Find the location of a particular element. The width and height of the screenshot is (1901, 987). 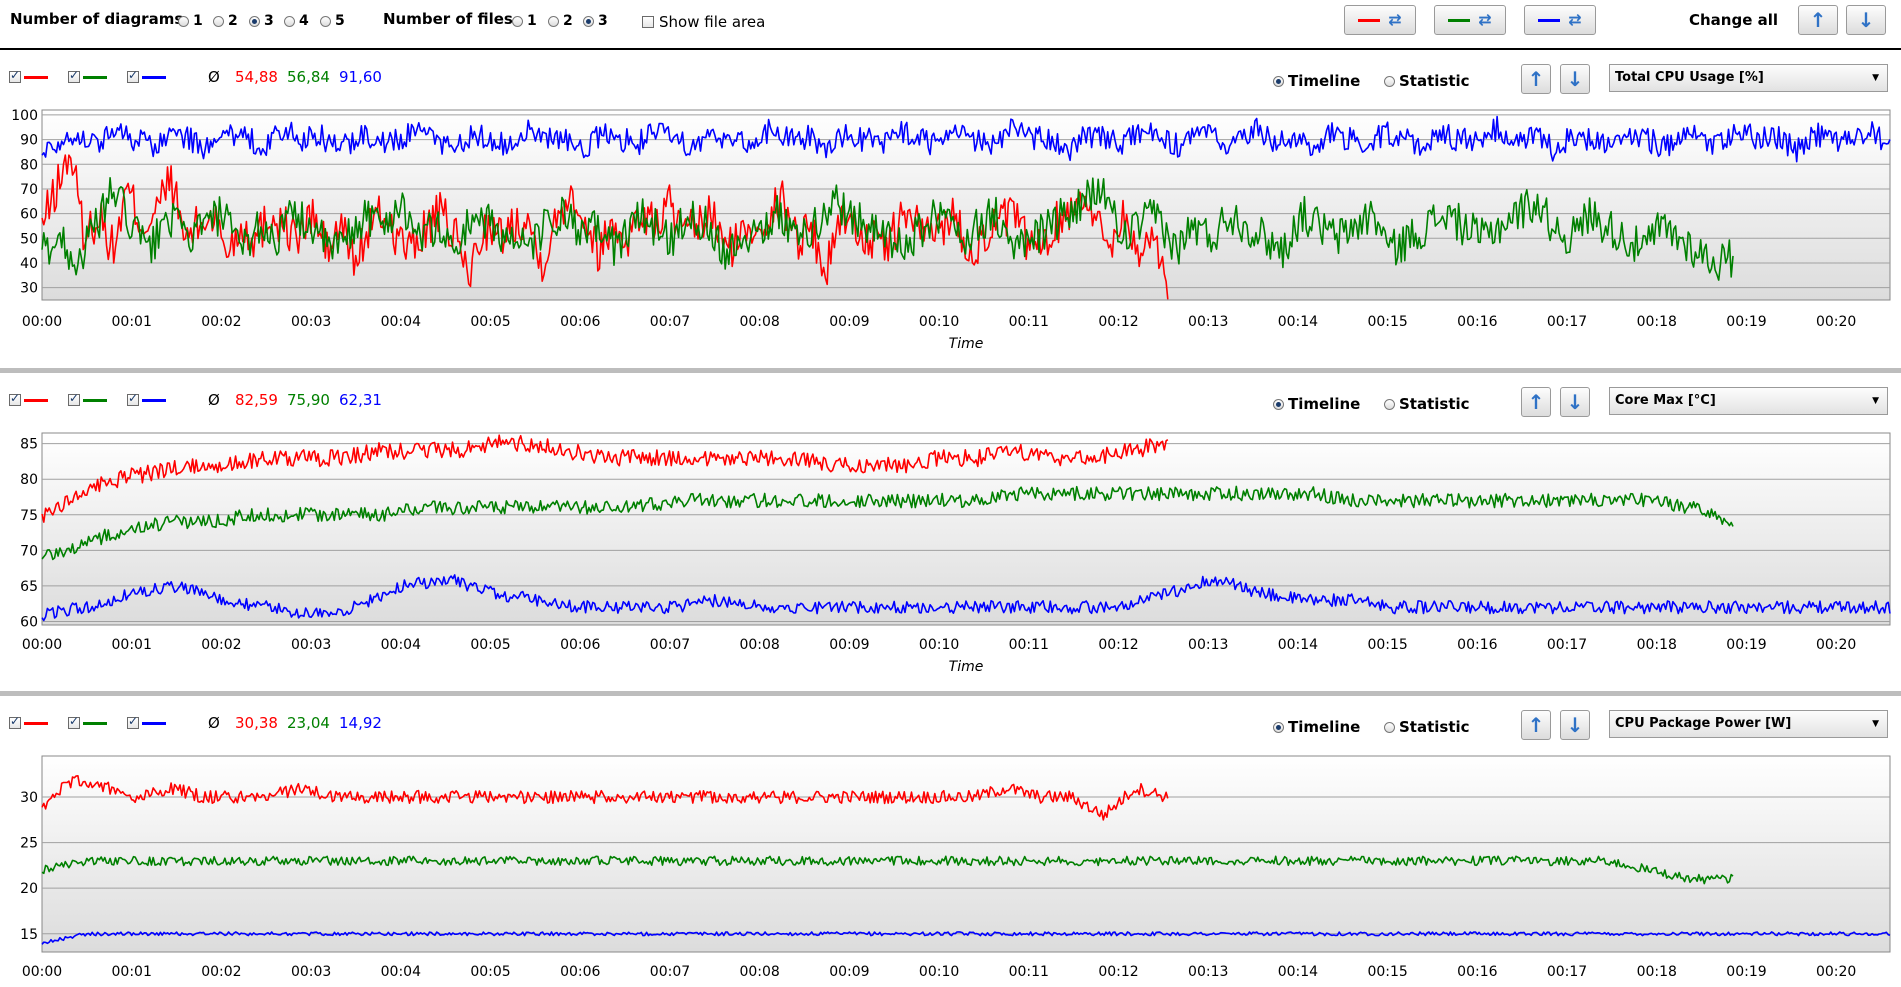

diagram-radio-2: 2 is located at coordinates (225, 21).